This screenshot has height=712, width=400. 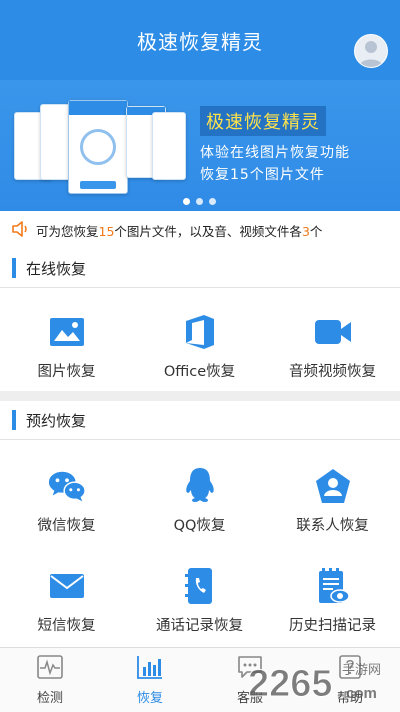 I want to click on section-title: 预约恢复, so click(x=56, y=420).